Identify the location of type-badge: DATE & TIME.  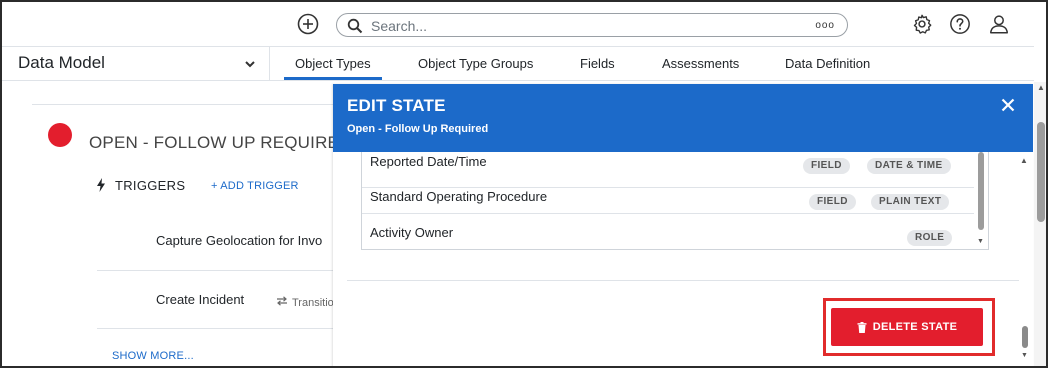
(909, 166).